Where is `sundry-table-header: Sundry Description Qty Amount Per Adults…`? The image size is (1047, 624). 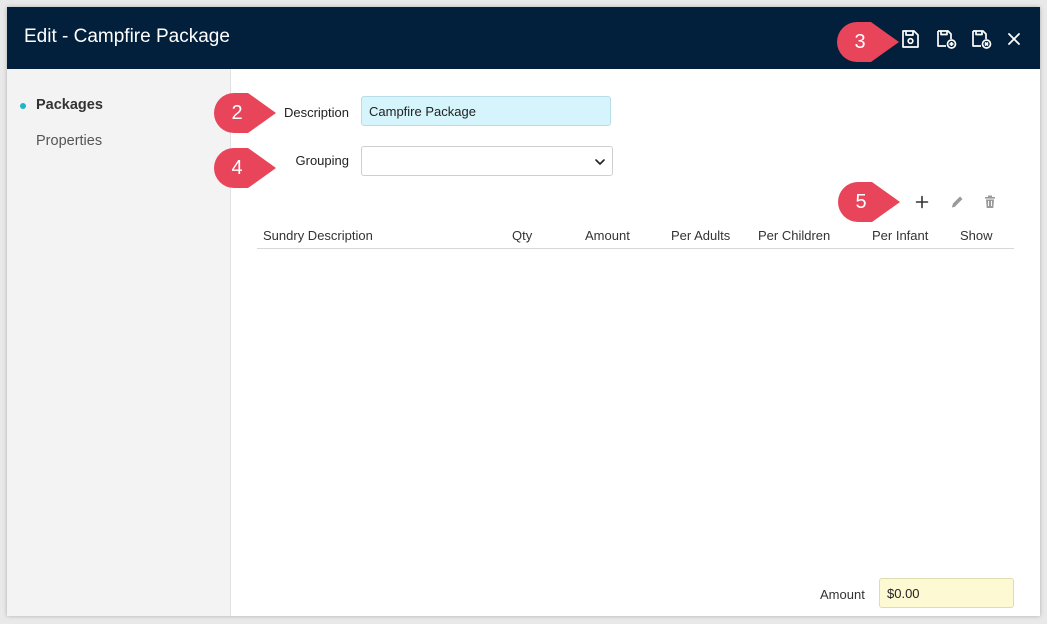 sundry-table-header: Sundry Description Qty Amount Per Adults… is located at coordinates (635, 237).